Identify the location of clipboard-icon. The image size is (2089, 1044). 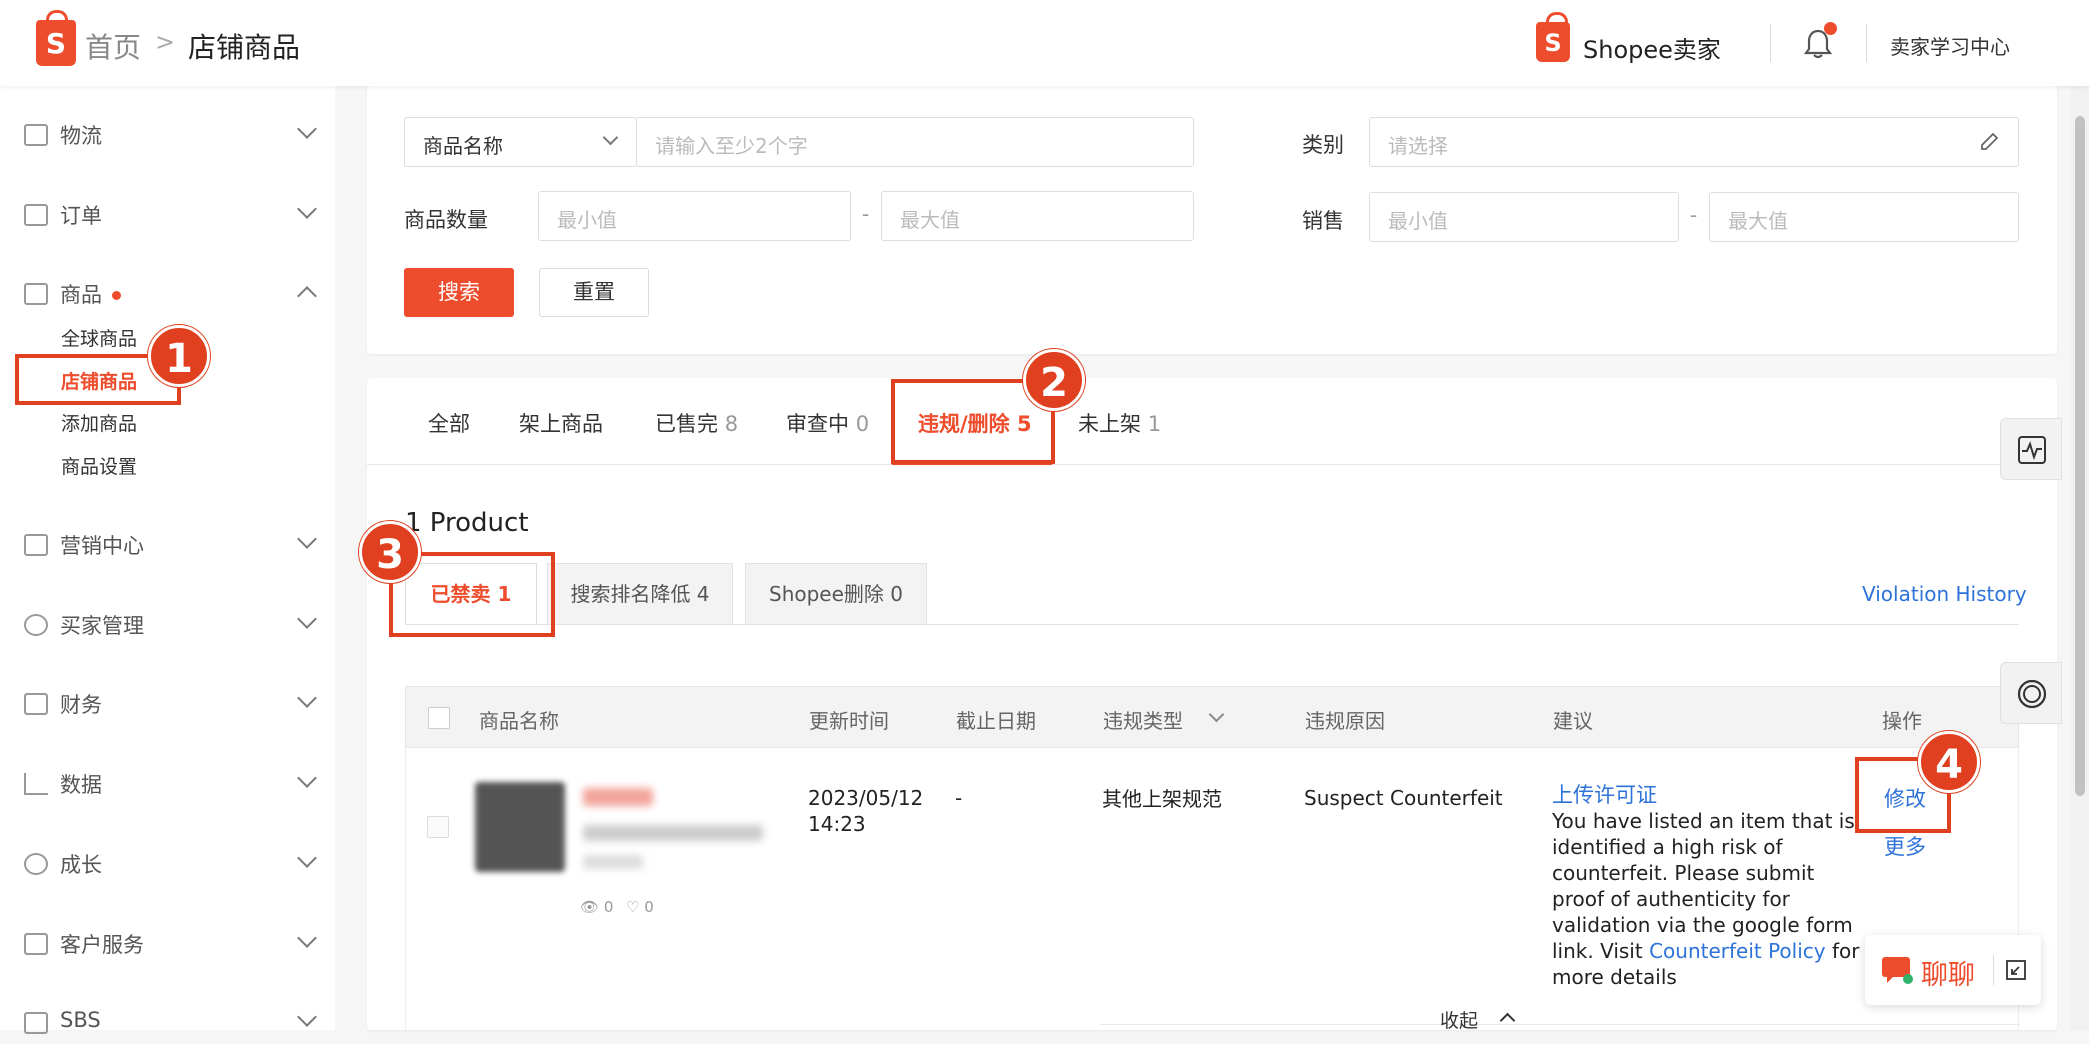
(36, 215).